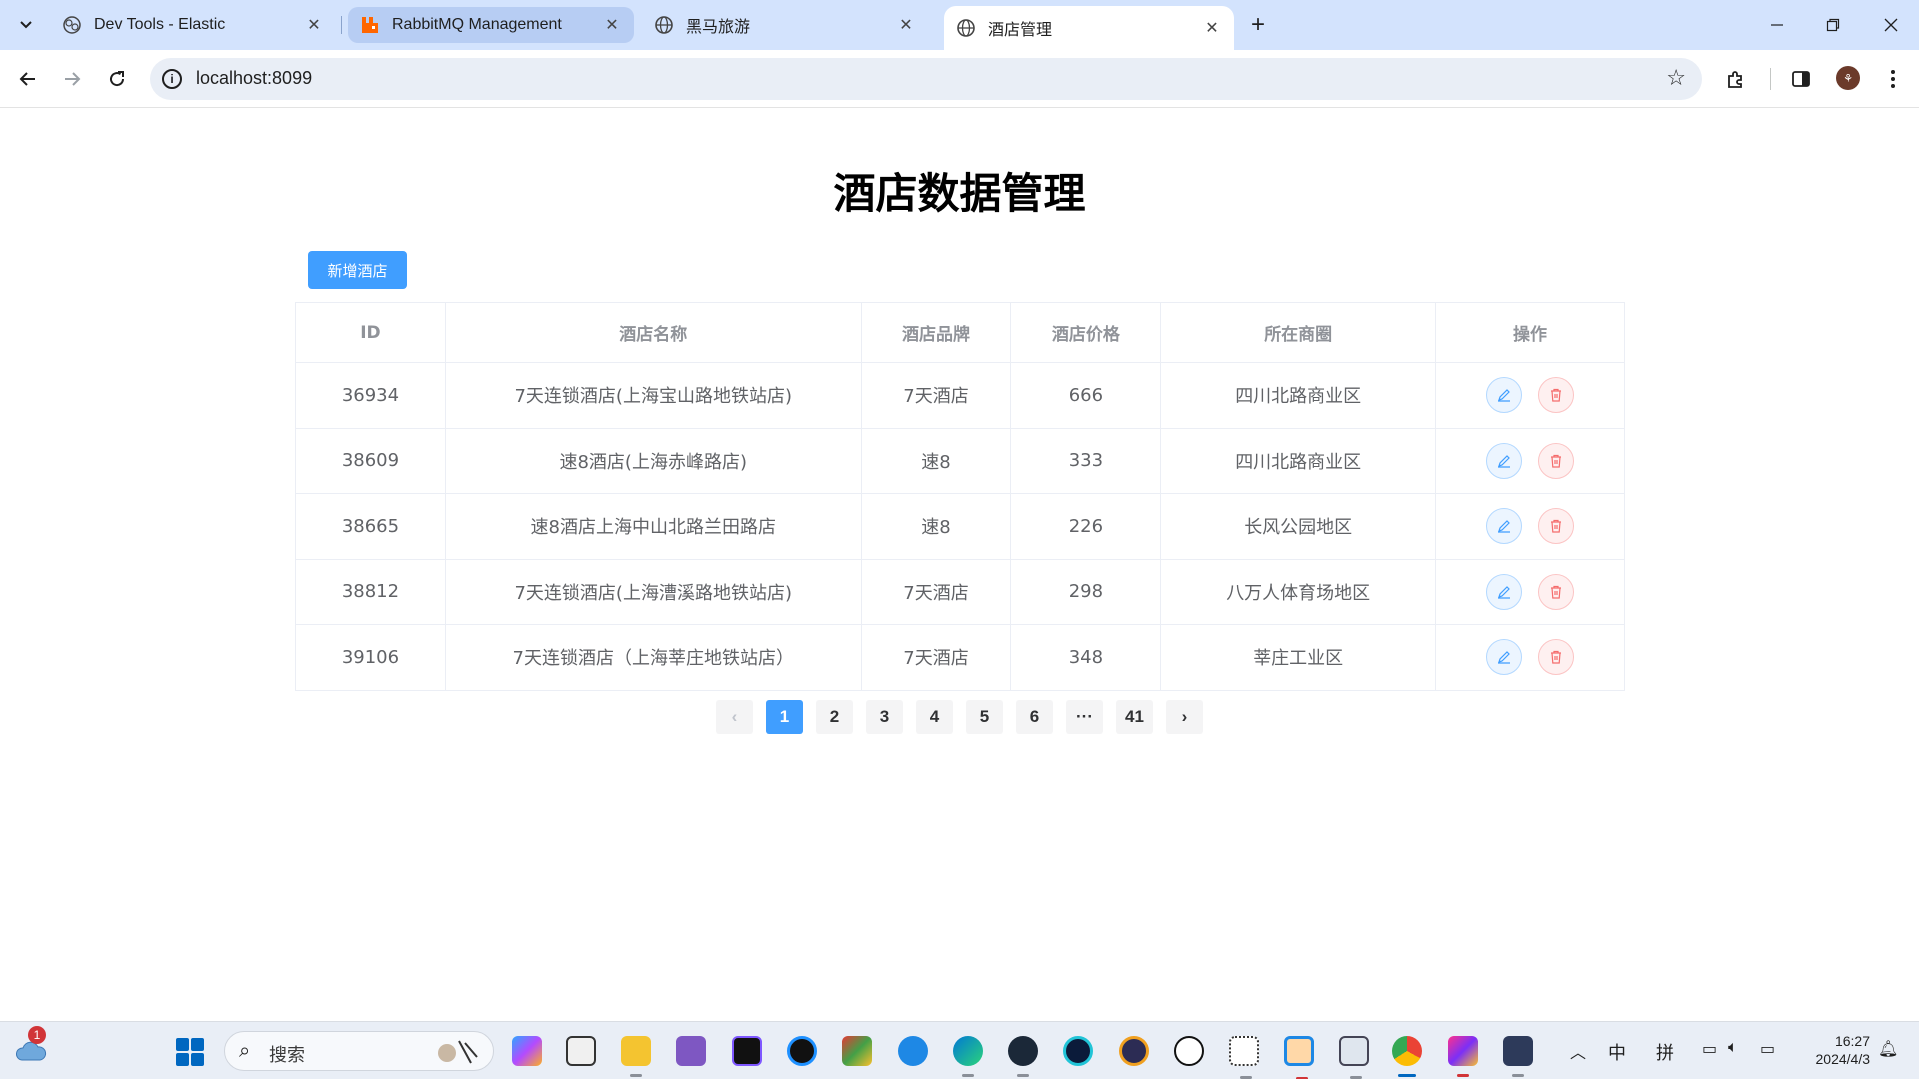 The image size is (1919, 1079). What do you see at coordinates (72, 79) in the screenshot?
I see `forward-button` at bounding box center [72, 79].